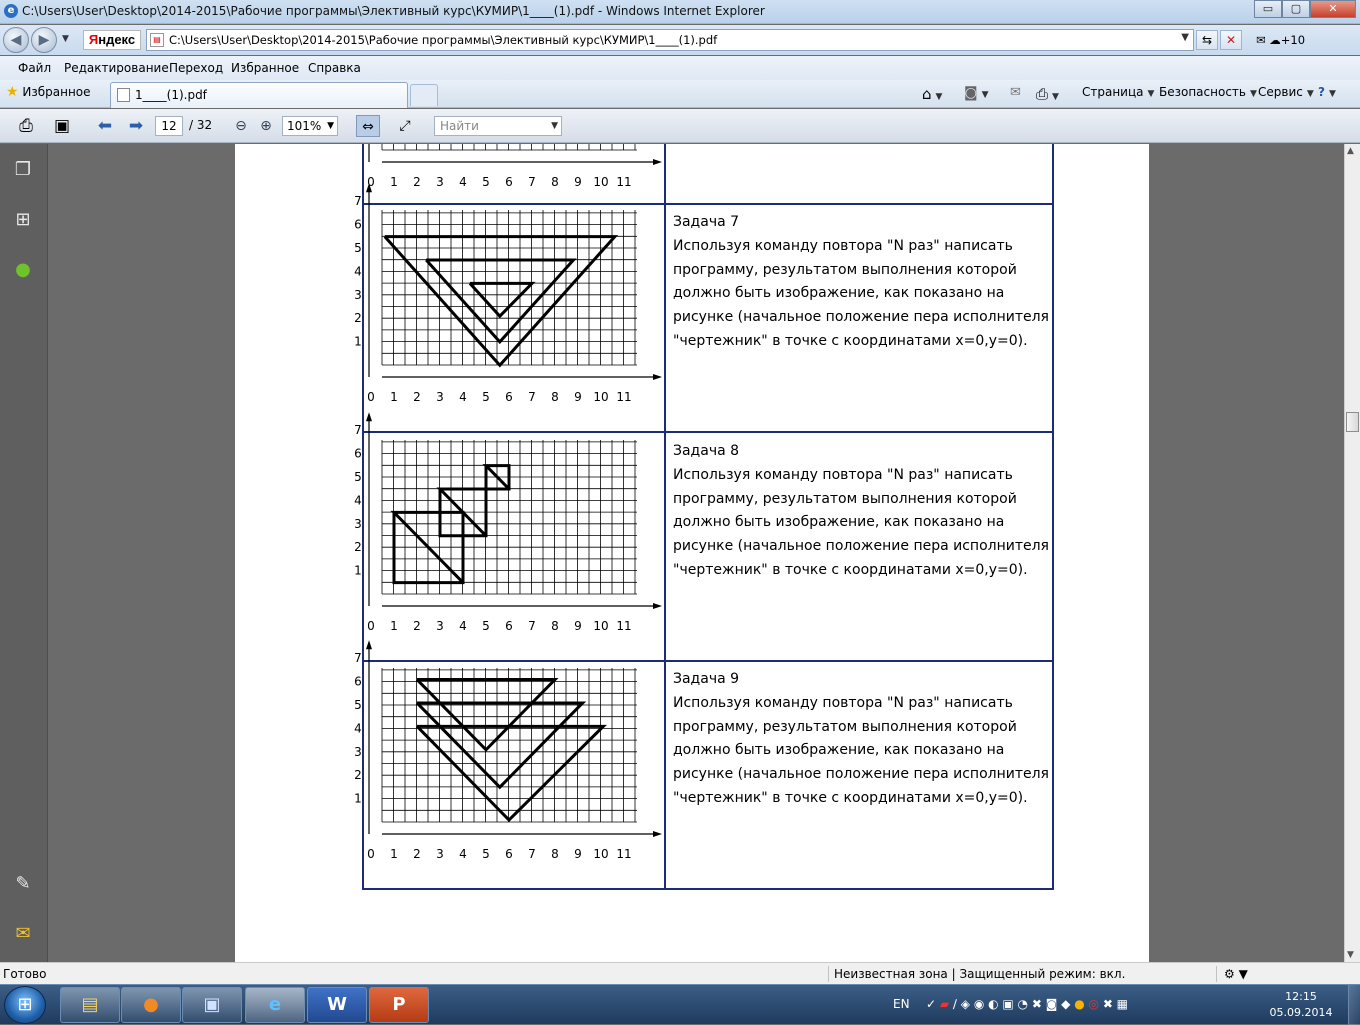  I want to click on menu-go: Переход, so click(196, 68).